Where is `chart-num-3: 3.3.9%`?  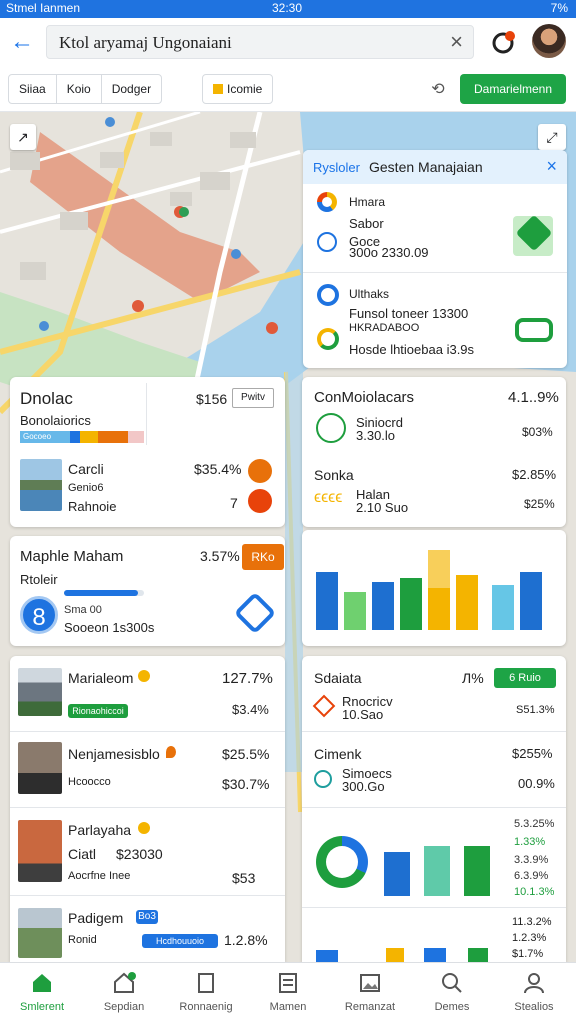
chart-num-3: 3.3.9% is located at coordinates (531, 860).